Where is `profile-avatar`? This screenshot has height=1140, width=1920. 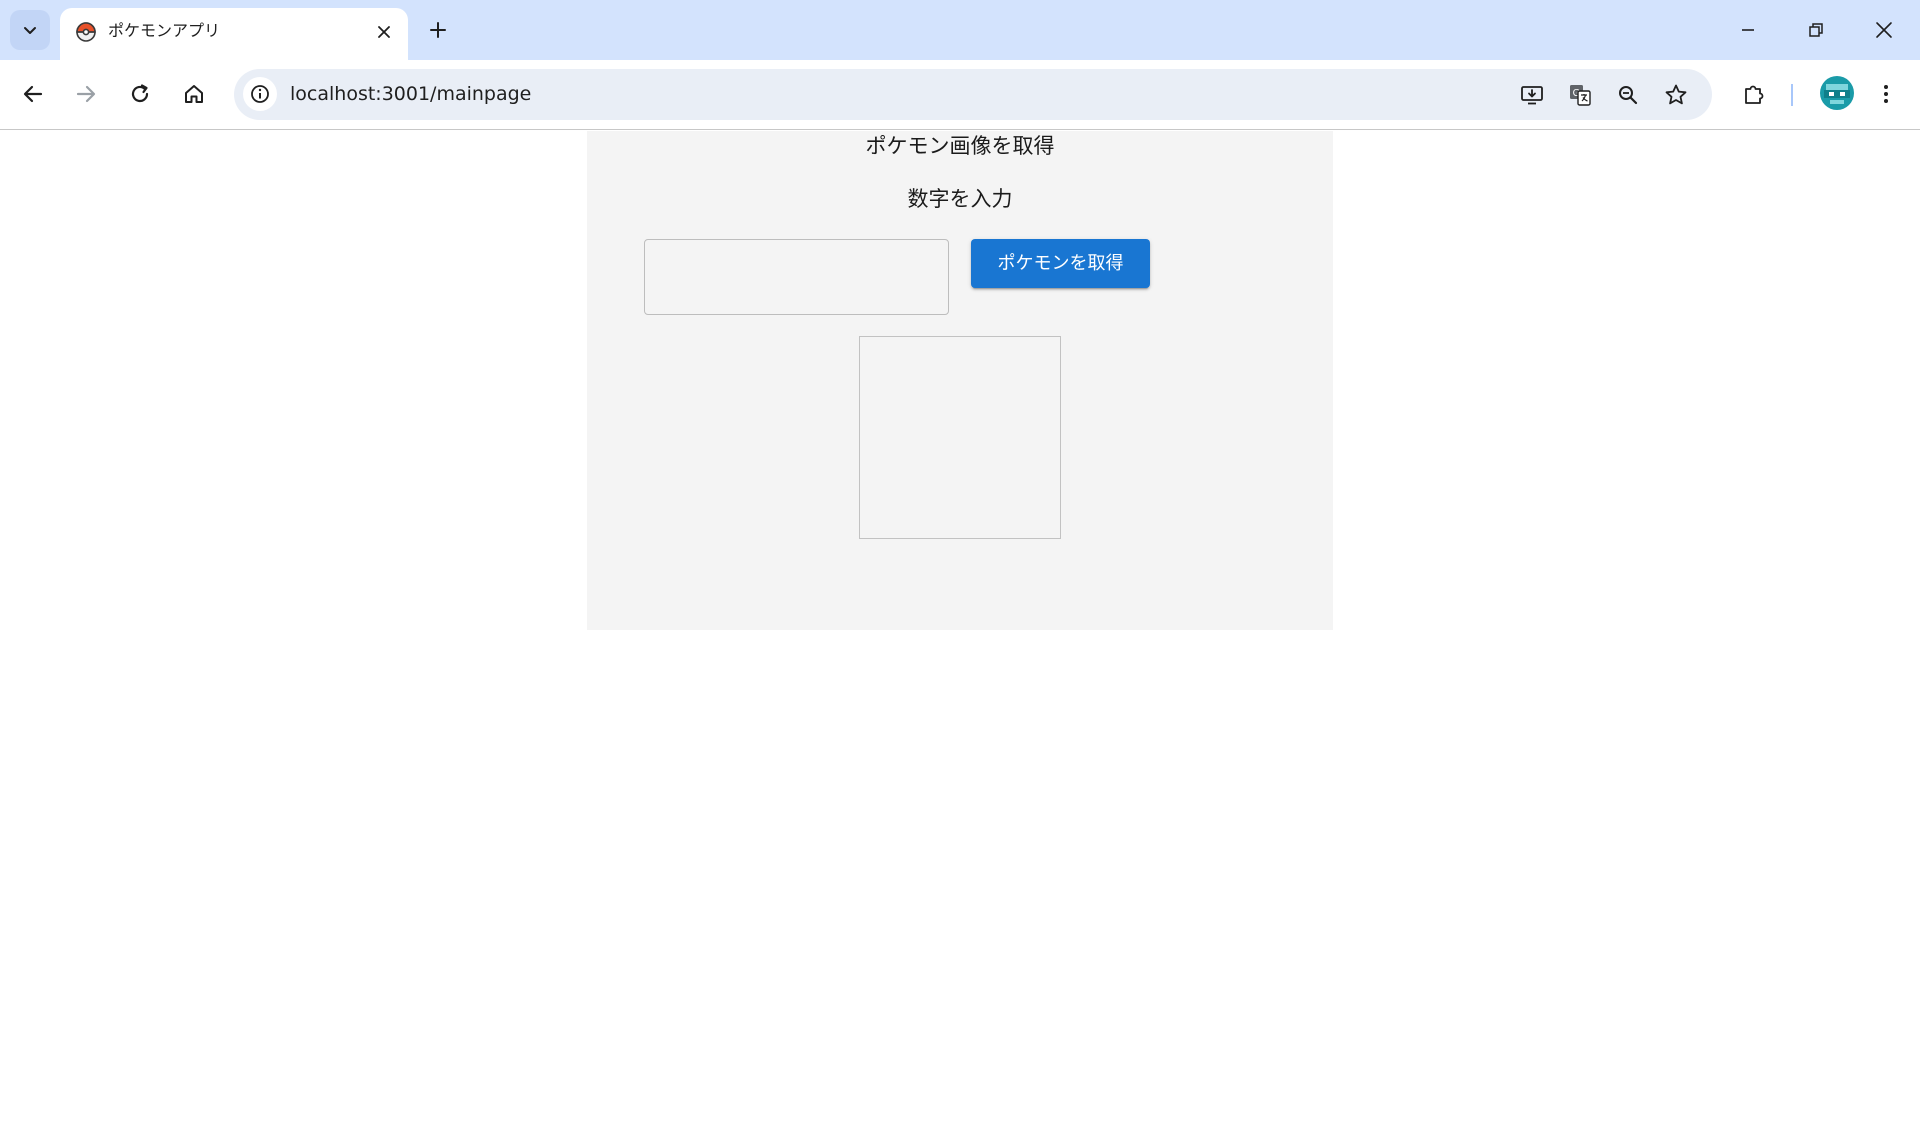
profile-avatar is located at coordinates (1837, 93).